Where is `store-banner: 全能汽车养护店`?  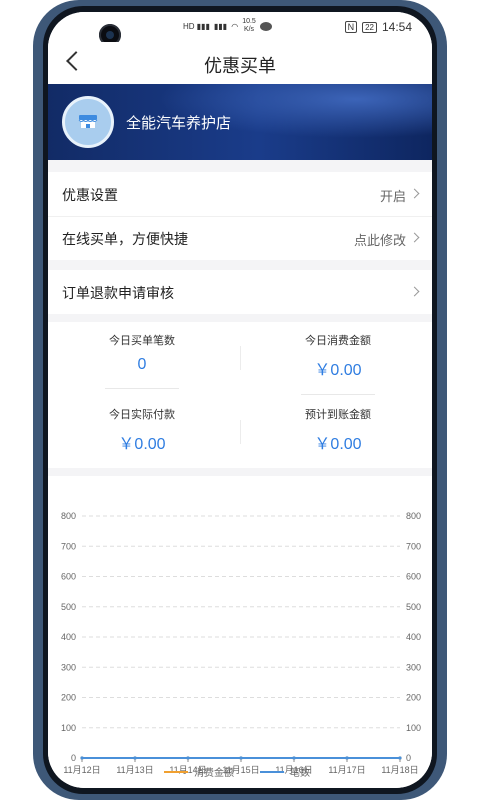 store-banner: 全能汽车养护店 is located at coordinates (240, 122).